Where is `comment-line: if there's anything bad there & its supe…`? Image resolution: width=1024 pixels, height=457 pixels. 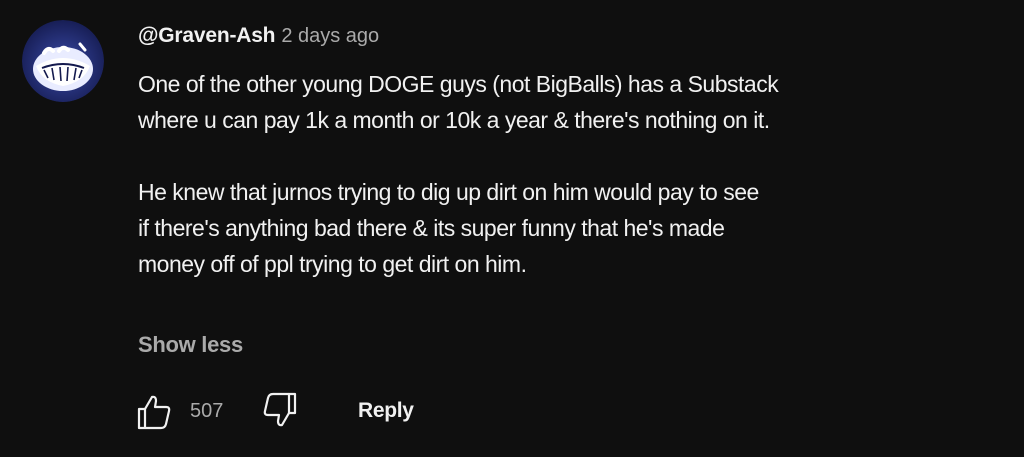
comment-line: if there's anything bad there & its supe… is located at coordinates (431, 228).